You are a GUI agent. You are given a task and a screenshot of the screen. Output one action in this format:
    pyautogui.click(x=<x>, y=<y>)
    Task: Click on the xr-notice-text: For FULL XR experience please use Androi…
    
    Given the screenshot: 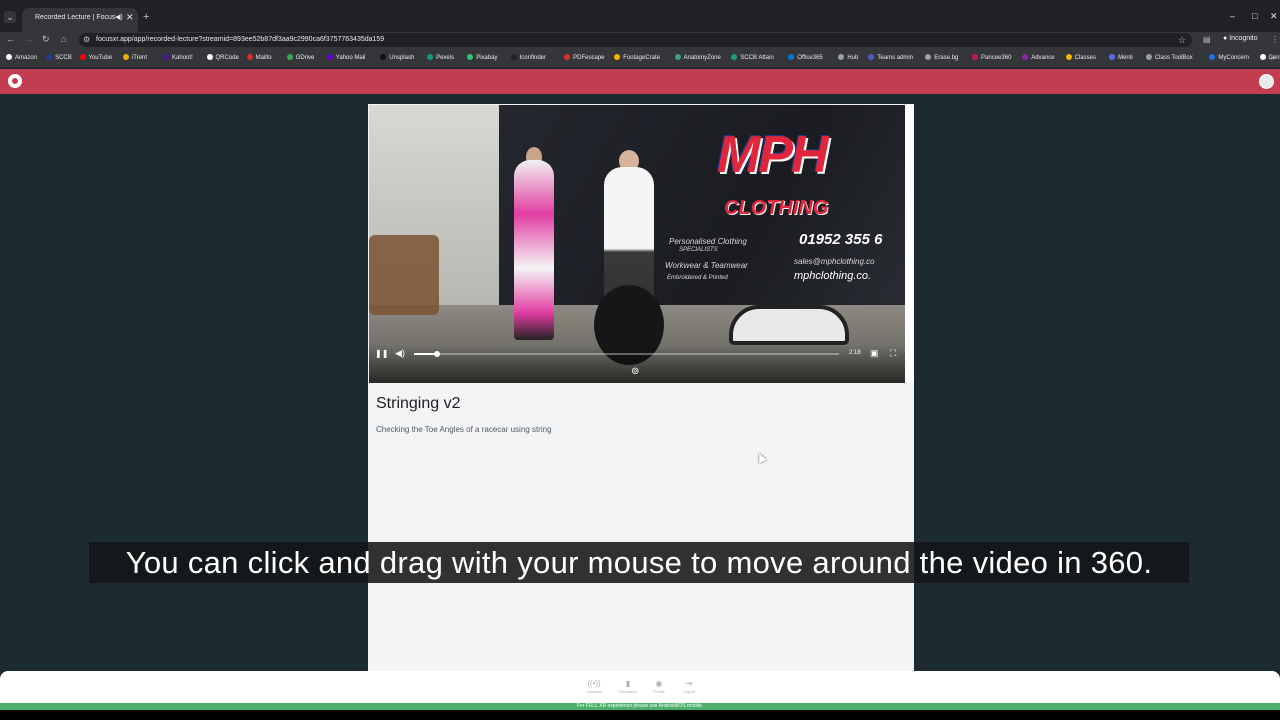 What is the action you would take?
    pyautogui.click(x=640, y=706)
    